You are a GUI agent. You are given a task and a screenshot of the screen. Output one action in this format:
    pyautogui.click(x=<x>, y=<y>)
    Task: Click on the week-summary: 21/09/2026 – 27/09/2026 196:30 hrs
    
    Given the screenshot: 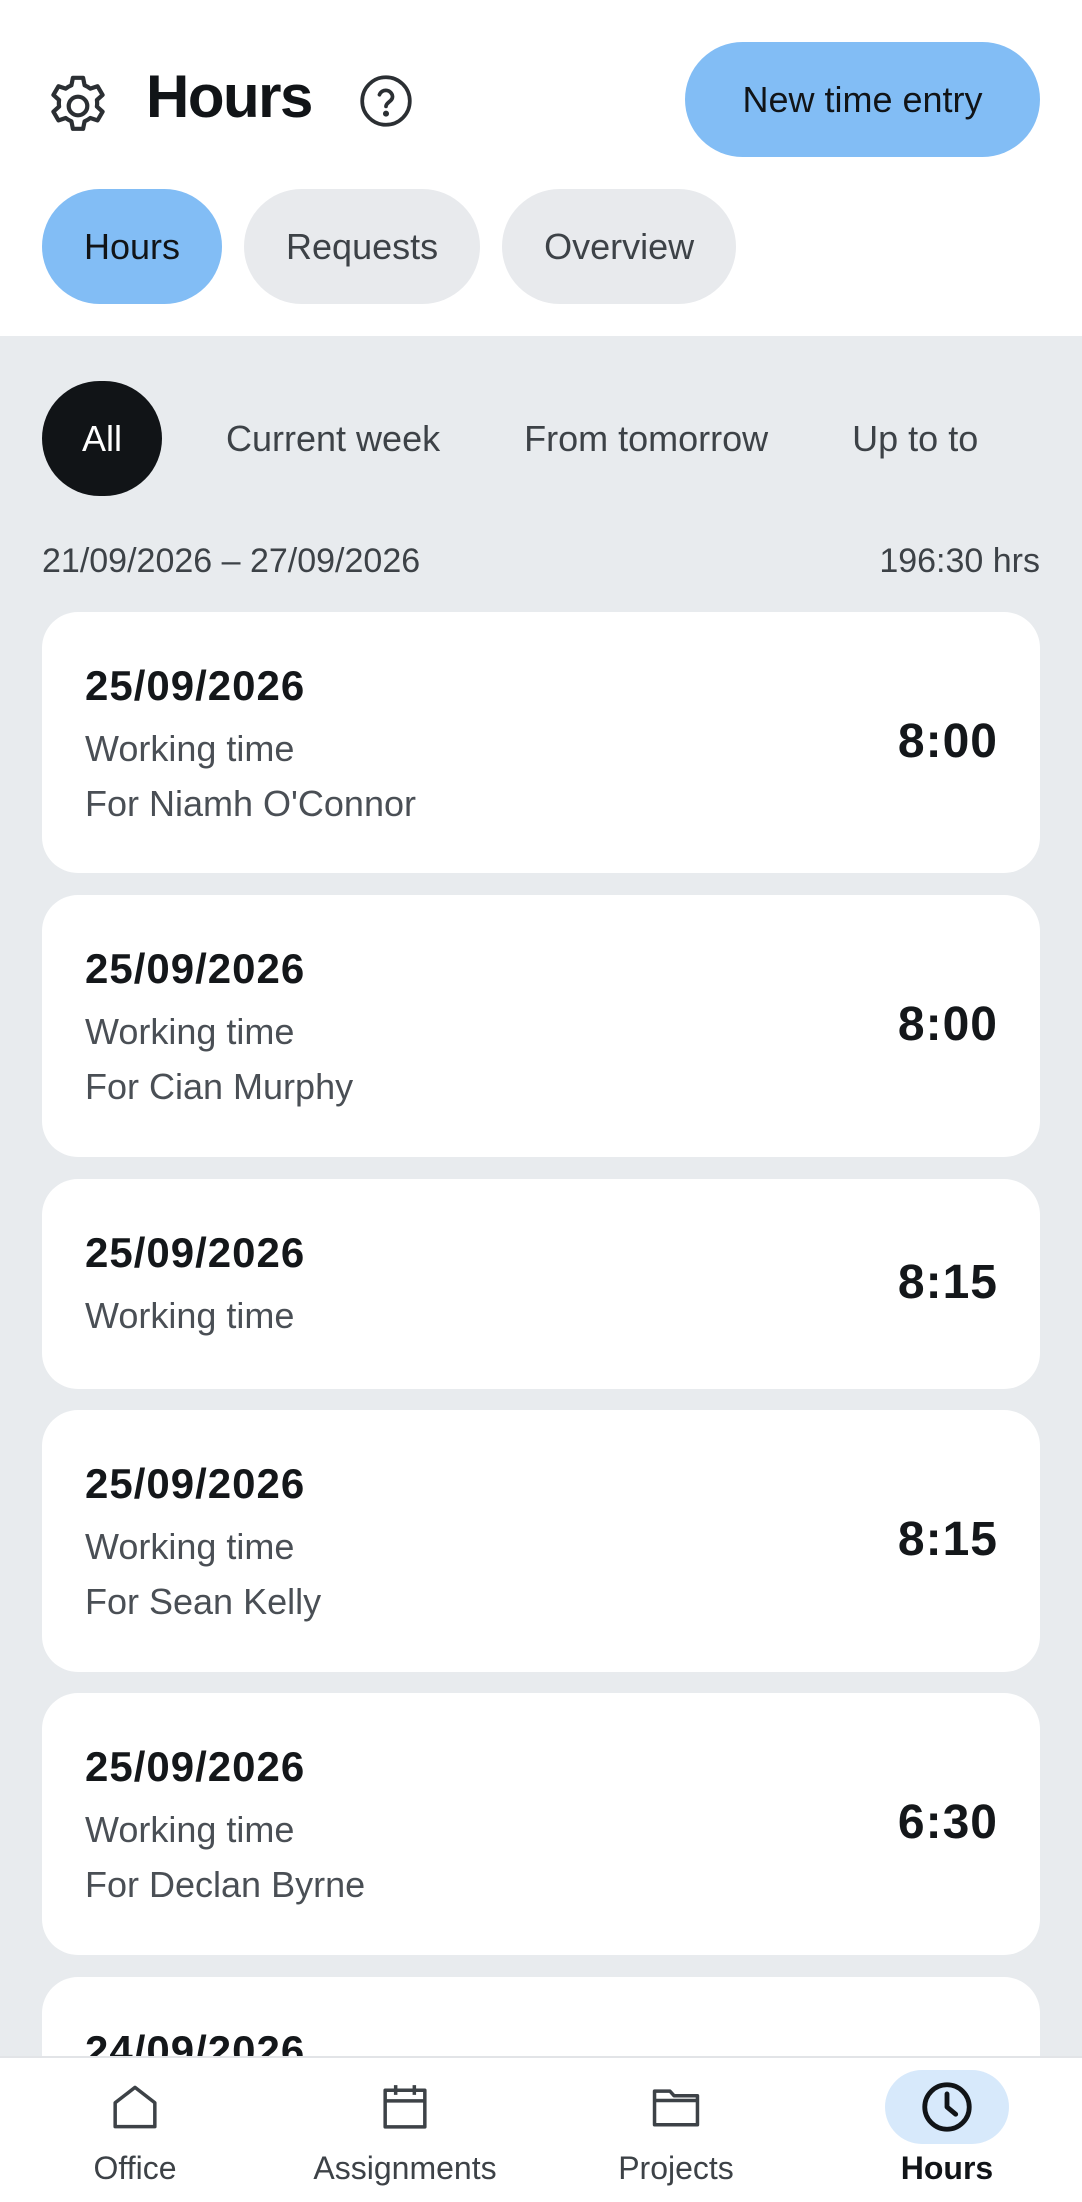 What is the action you would take?
    pyautogui.click(x=541, y=561)
    